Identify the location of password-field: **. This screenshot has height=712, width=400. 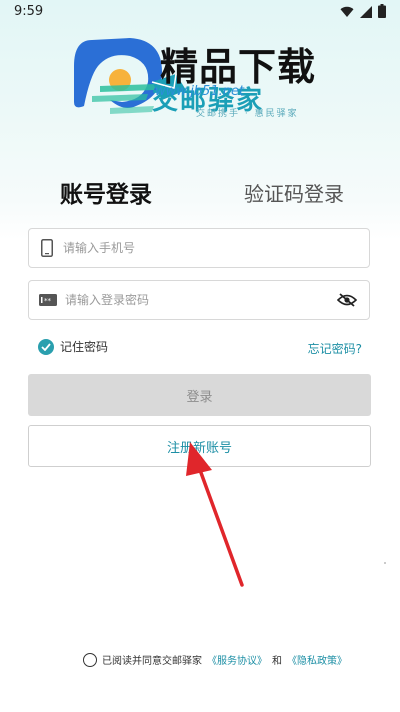
(199, 300).